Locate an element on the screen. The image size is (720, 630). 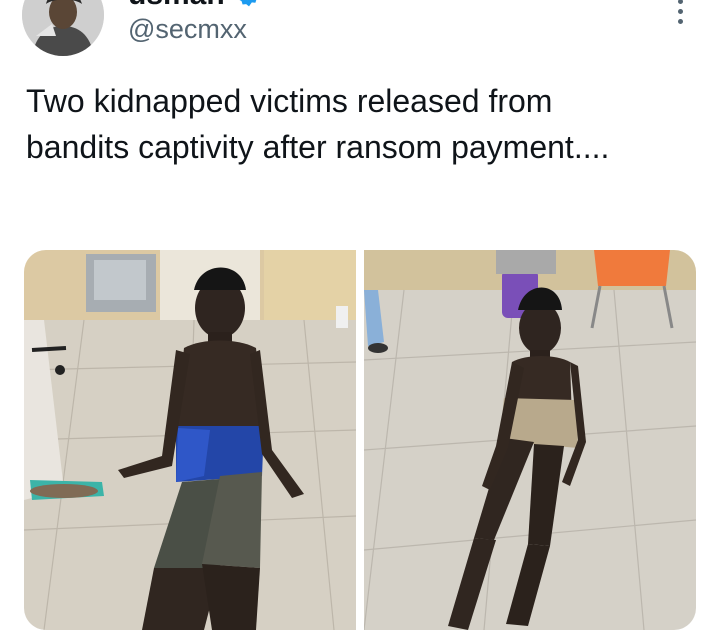
more-vertical-icon is located at coordinates (680, 14).